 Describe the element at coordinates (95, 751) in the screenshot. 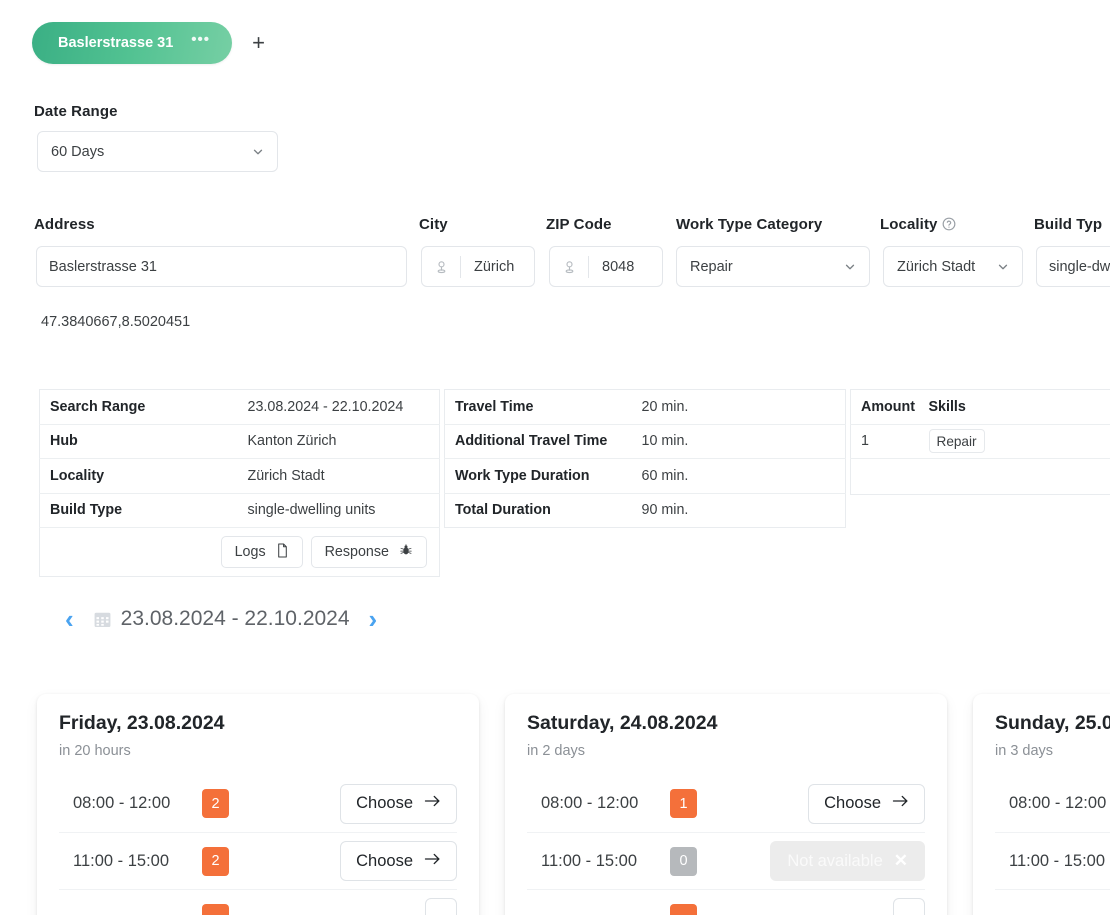

I see `day-card-relative: in 20 hours` at that location.